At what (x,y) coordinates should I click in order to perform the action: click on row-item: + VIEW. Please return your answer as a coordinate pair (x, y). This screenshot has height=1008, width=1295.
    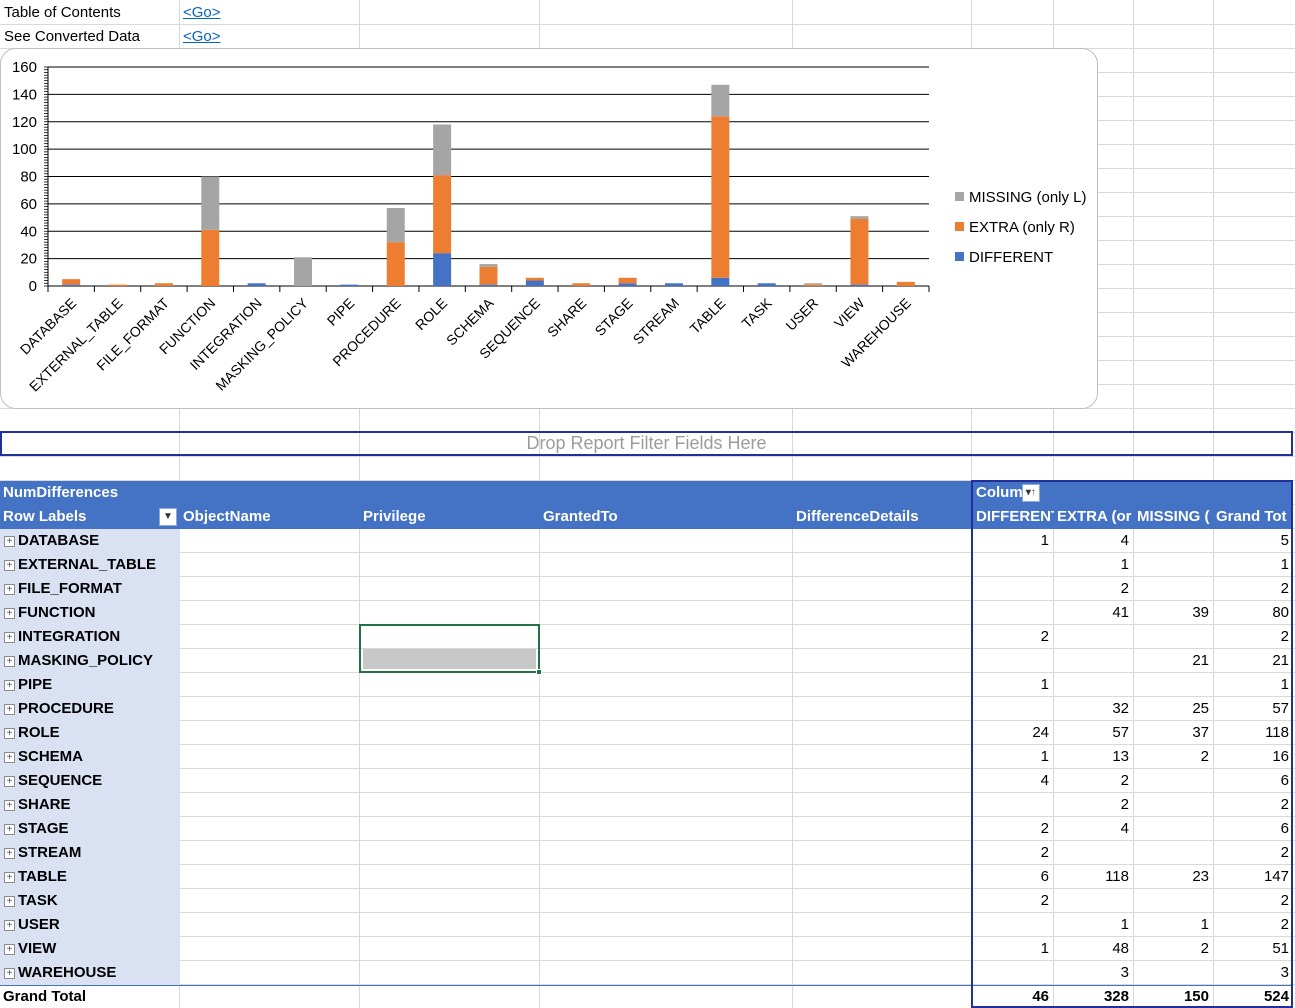
    Looking at the image, I should click on (30, 949).